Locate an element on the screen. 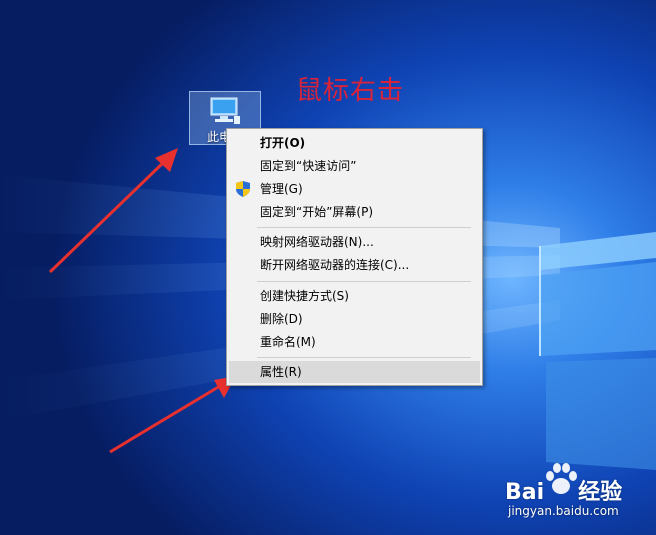  menu-item-label: 删除(D) is located at coordinates (281, 319).